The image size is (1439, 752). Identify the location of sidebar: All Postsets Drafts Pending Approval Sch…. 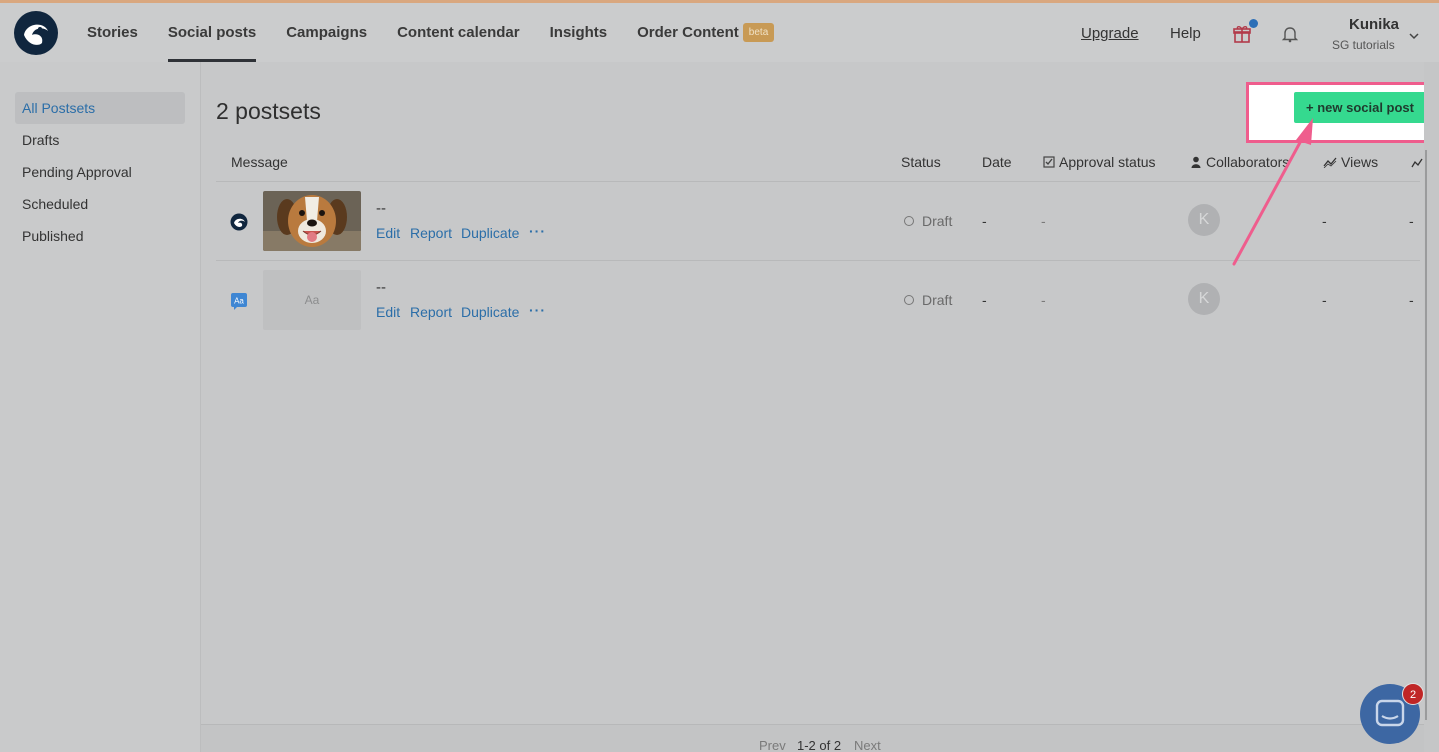
(100, 407).